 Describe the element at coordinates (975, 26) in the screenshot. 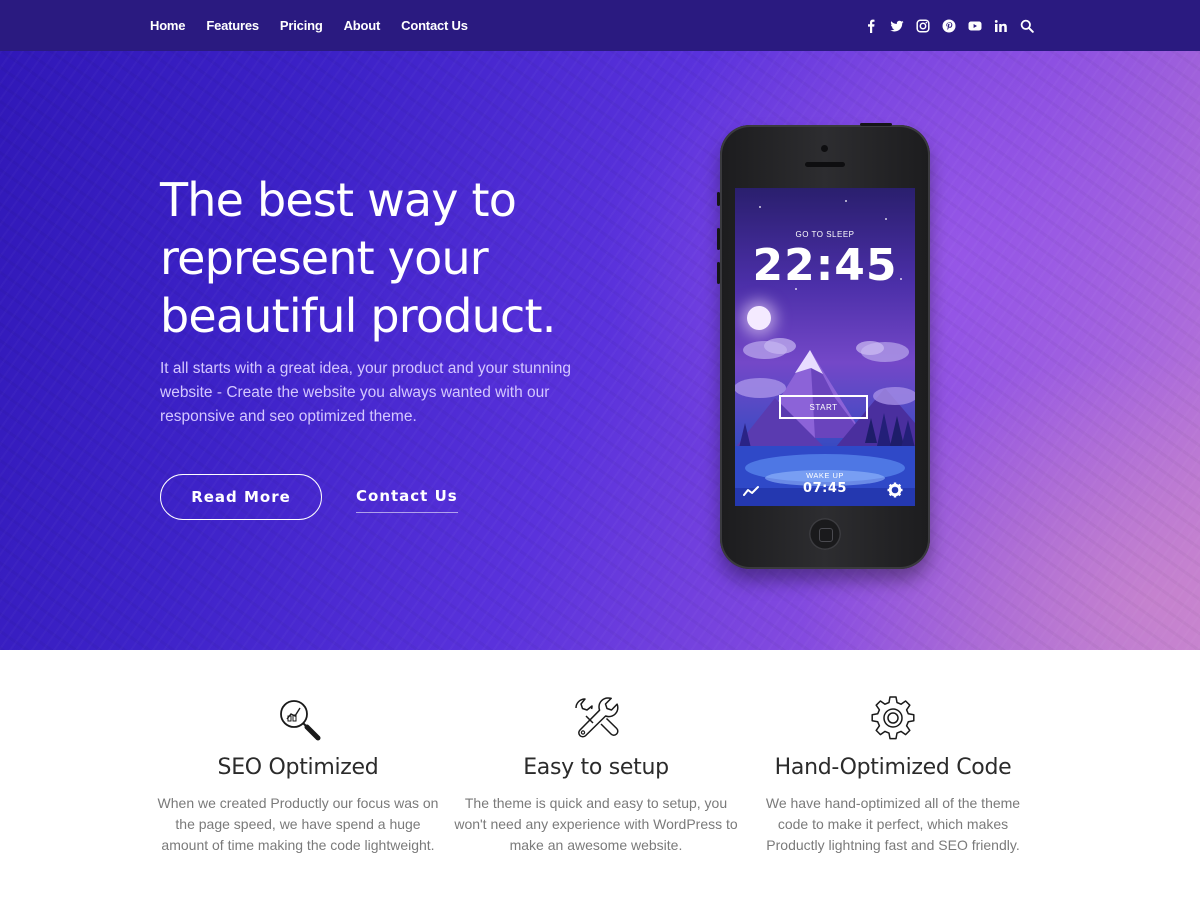

I see `youtube-icon` at that location.